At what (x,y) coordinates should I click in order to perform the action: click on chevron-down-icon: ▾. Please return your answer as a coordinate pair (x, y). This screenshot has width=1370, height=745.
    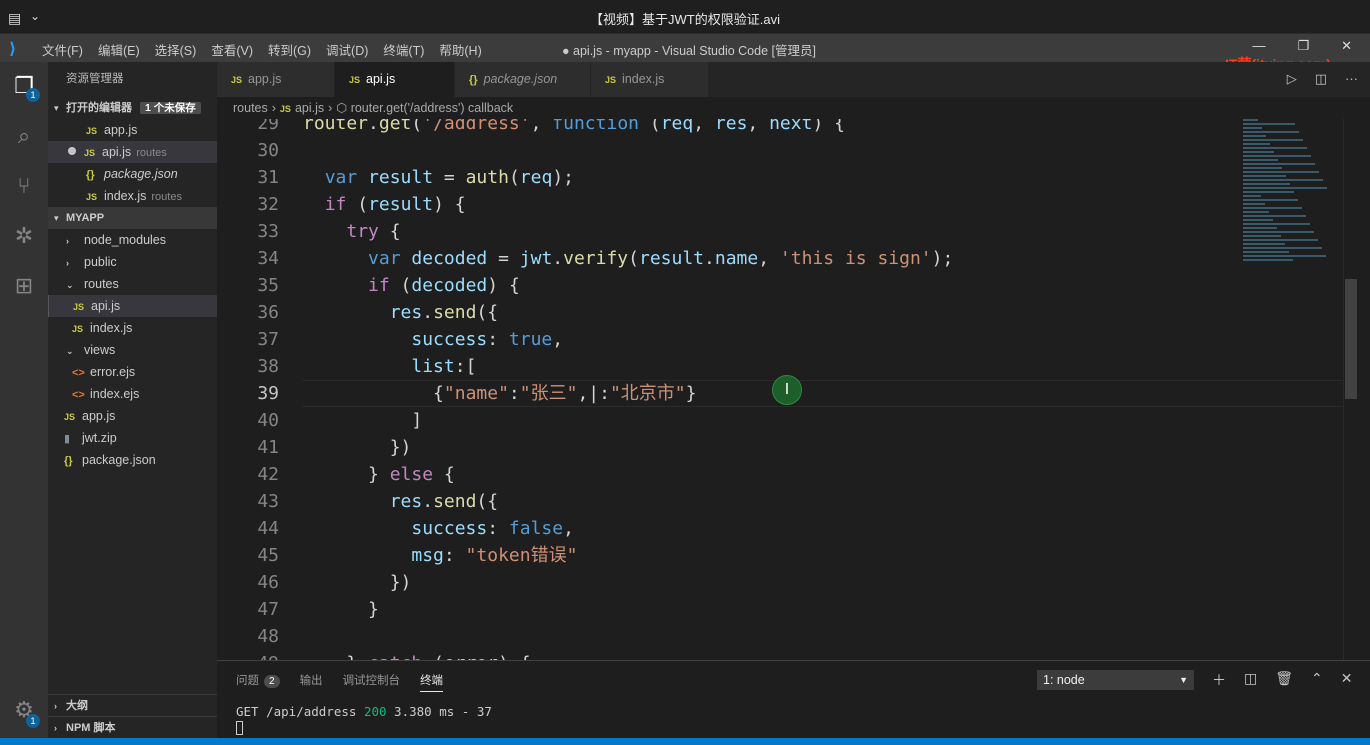
    Looking at the image, I should click on (56, 218).